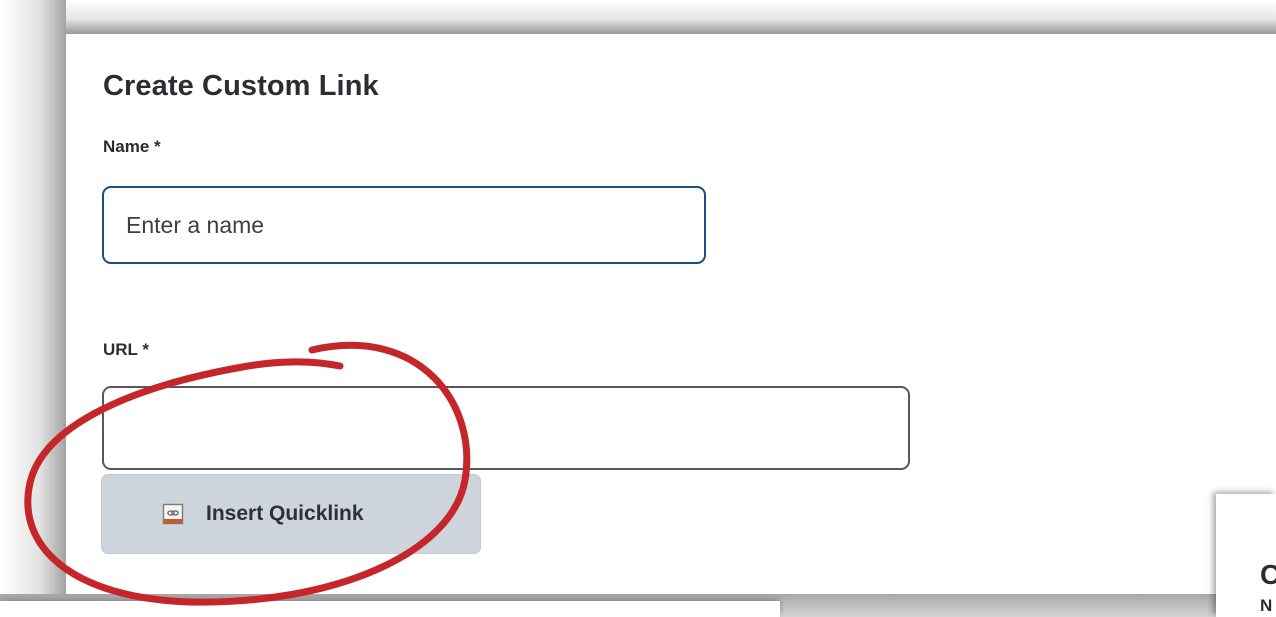 The width and height of the screenshot is (1276, 617). What do you see at coordinates (33, 308) in the screenshot?
I see `background-gradient-left` at bounding box center [33, 308].